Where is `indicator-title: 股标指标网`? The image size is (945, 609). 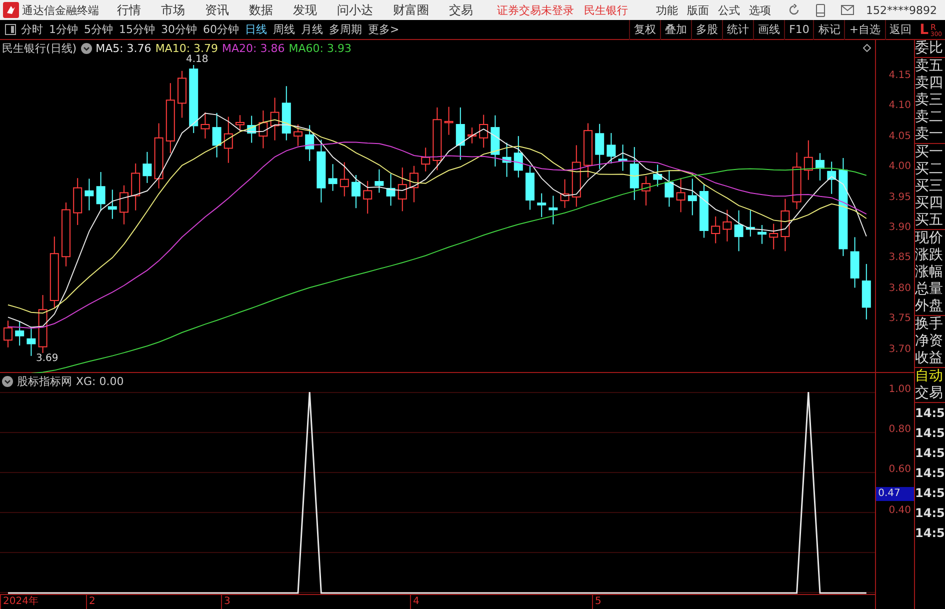
indicator-title: 股标指标网 is located at coordinates (44, 381).